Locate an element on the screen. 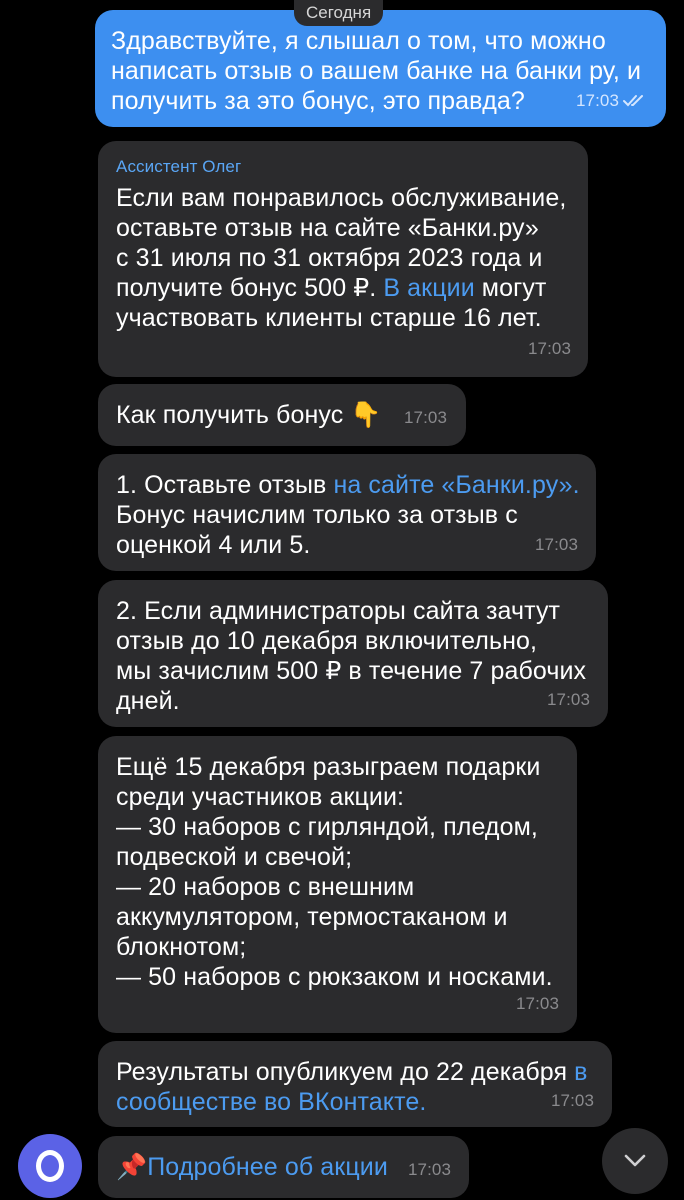  avatar-ring-shape is located at coordinates (50, 1166).